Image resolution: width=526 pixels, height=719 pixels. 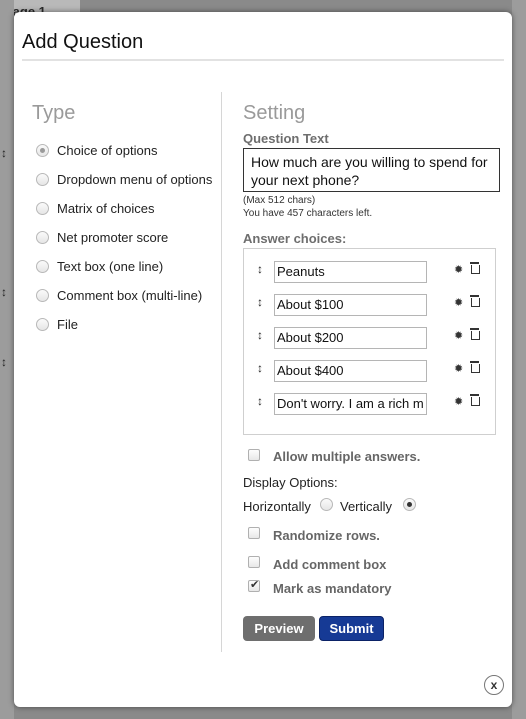 I want to click on mandatory-label: Mark as mandatory, so click(x=332, y=588).